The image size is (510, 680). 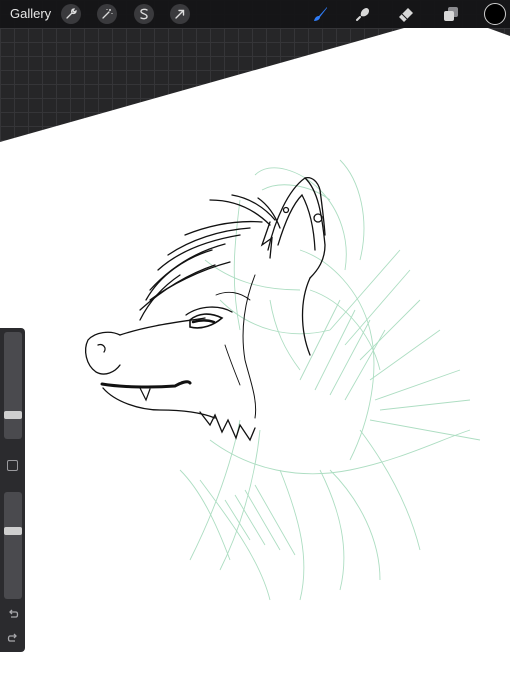 I want to click on smudge-icon, so click(x=363, y=14).